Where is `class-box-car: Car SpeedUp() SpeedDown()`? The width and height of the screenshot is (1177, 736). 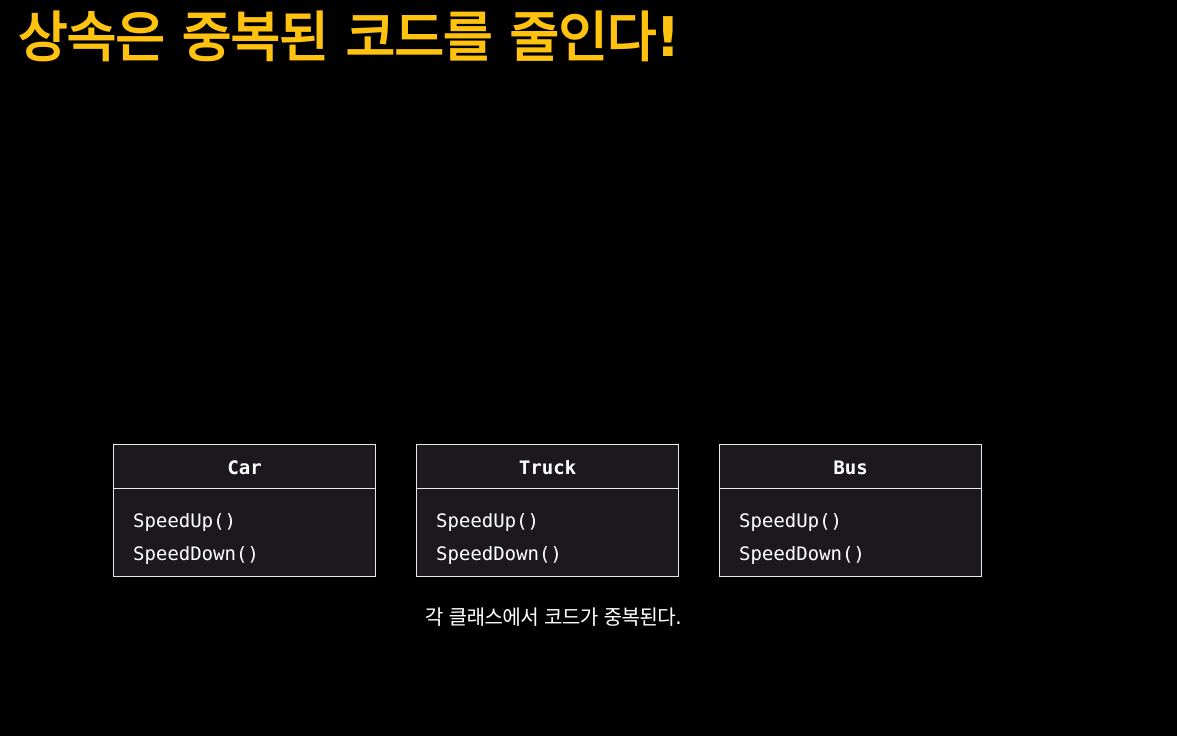 class-box-car: Car SpeedUp() SpeedDown() is located at coordinates (244, 510).